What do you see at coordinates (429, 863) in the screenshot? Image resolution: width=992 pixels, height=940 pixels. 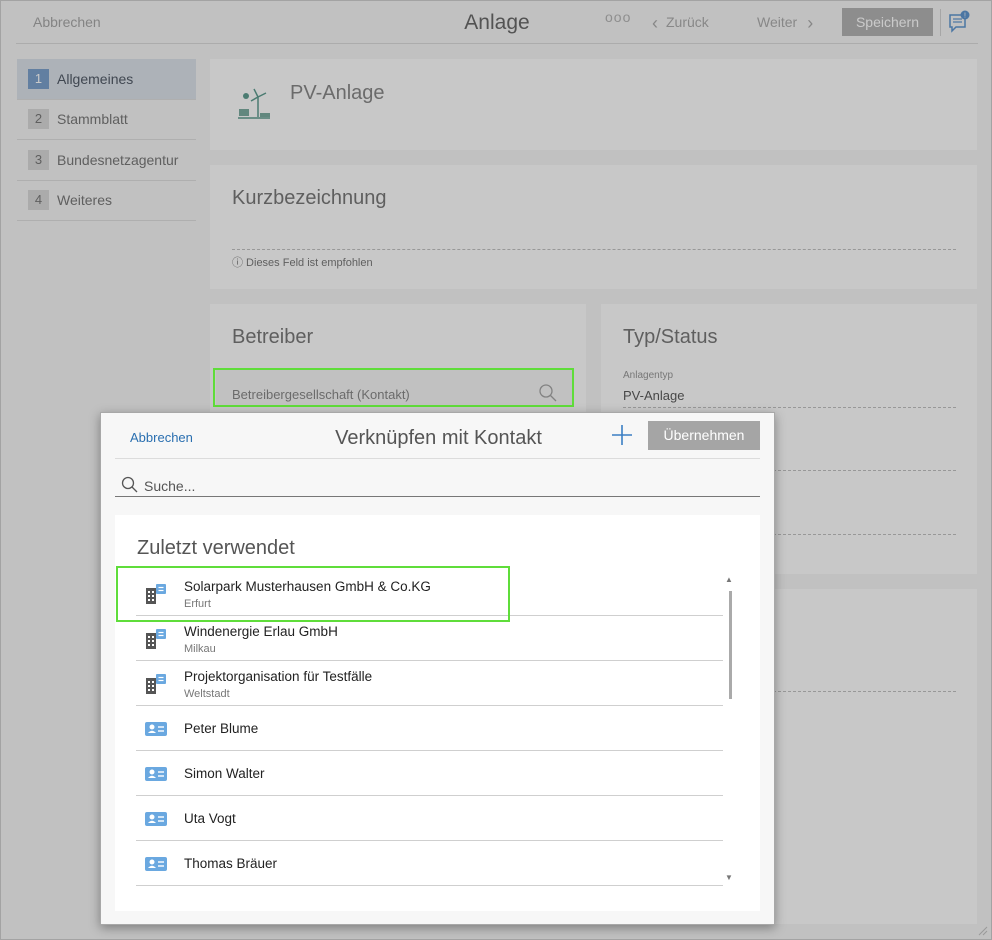 I see `contact-row: Thomas Bräuer` at bounding box center [429, 863].